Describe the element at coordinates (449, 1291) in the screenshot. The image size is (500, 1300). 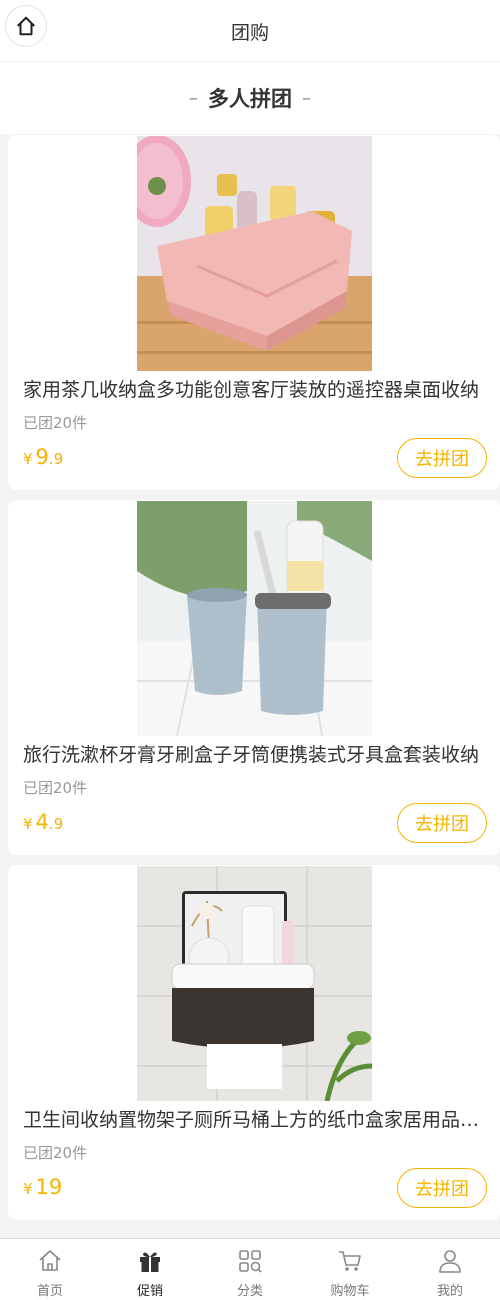
I see `tab-label: 我的` at that location.